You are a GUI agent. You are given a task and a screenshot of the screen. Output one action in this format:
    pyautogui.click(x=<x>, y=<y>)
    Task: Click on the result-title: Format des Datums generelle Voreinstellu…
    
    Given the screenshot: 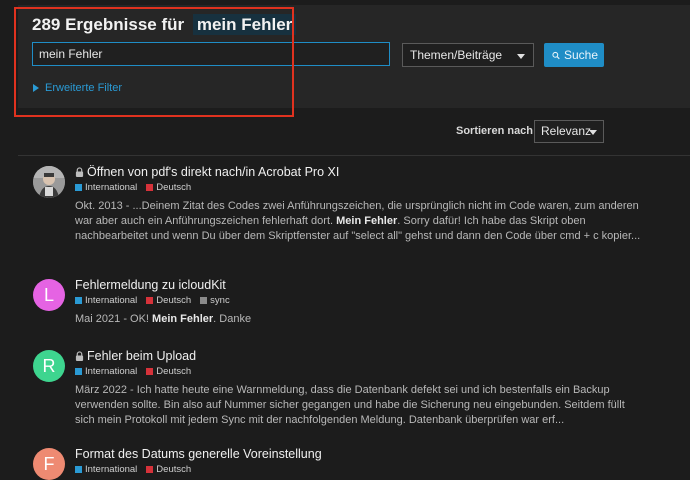 What is the action you would take?
    pyautogui.click(x=198, y=454)
    